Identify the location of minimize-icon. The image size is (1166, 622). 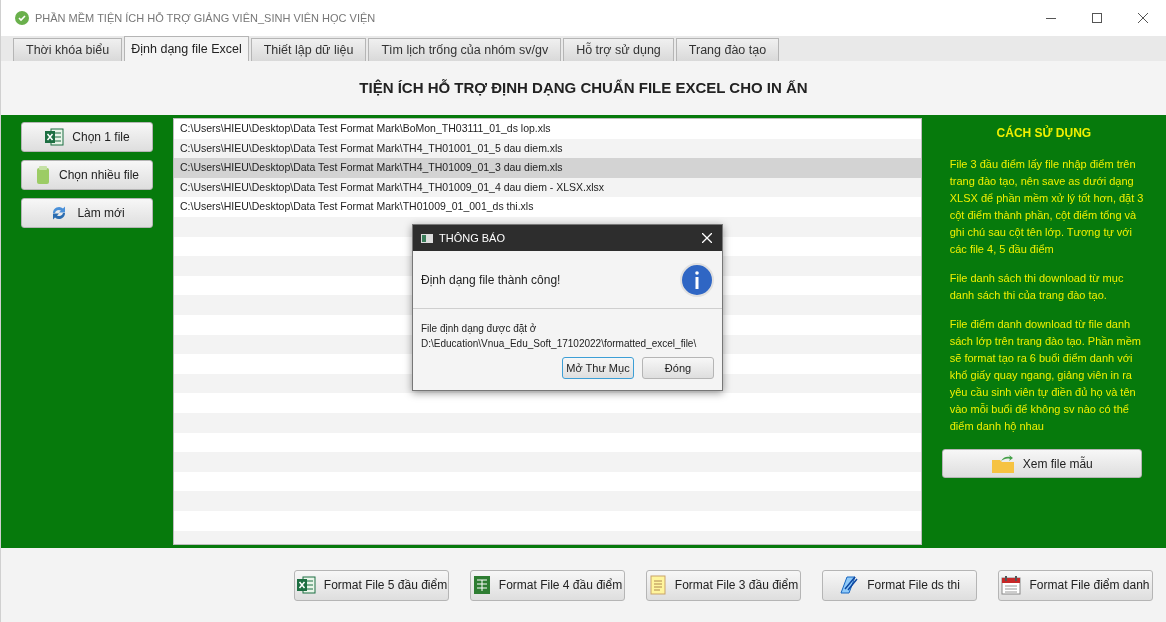
(1051, 18).